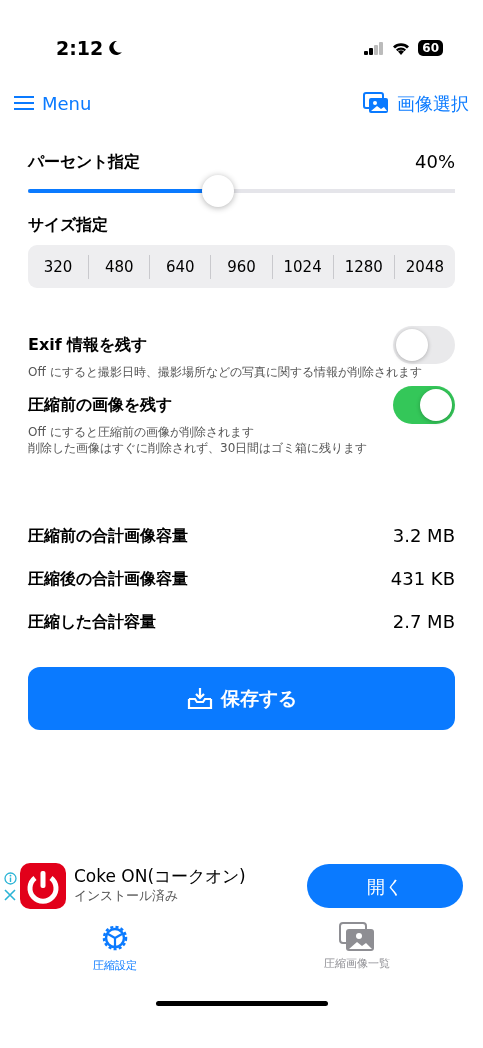  What do you see at coordinates (10, 878) in the screenshot?
I see `info-icon` at bounding box center [10, 878].